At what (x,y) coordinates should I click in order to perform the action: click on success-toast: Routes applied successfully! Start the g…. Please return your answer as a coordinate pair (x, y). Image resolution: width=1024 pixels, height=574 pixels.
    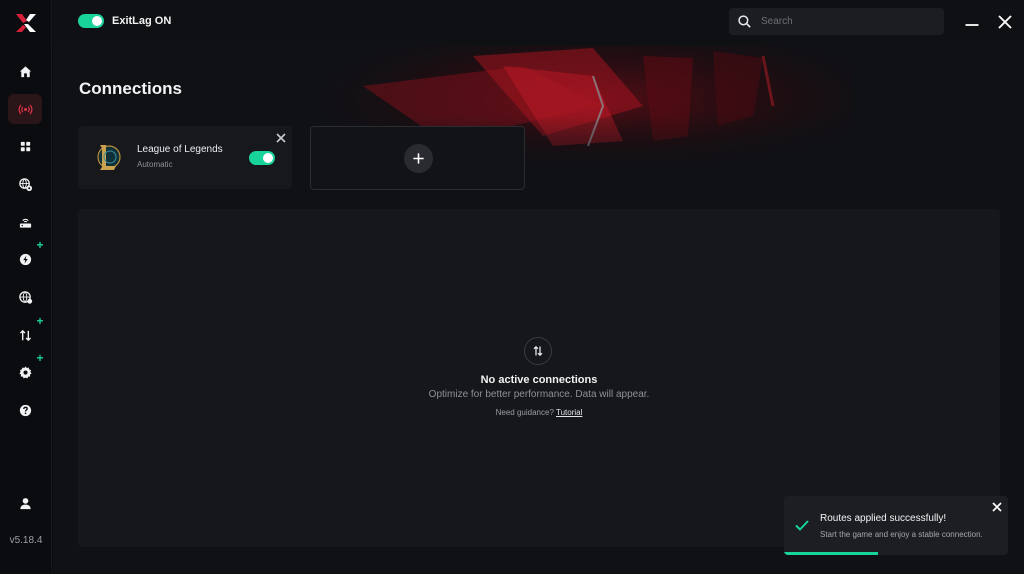
    Looking at the image, I should click on (896, 525).